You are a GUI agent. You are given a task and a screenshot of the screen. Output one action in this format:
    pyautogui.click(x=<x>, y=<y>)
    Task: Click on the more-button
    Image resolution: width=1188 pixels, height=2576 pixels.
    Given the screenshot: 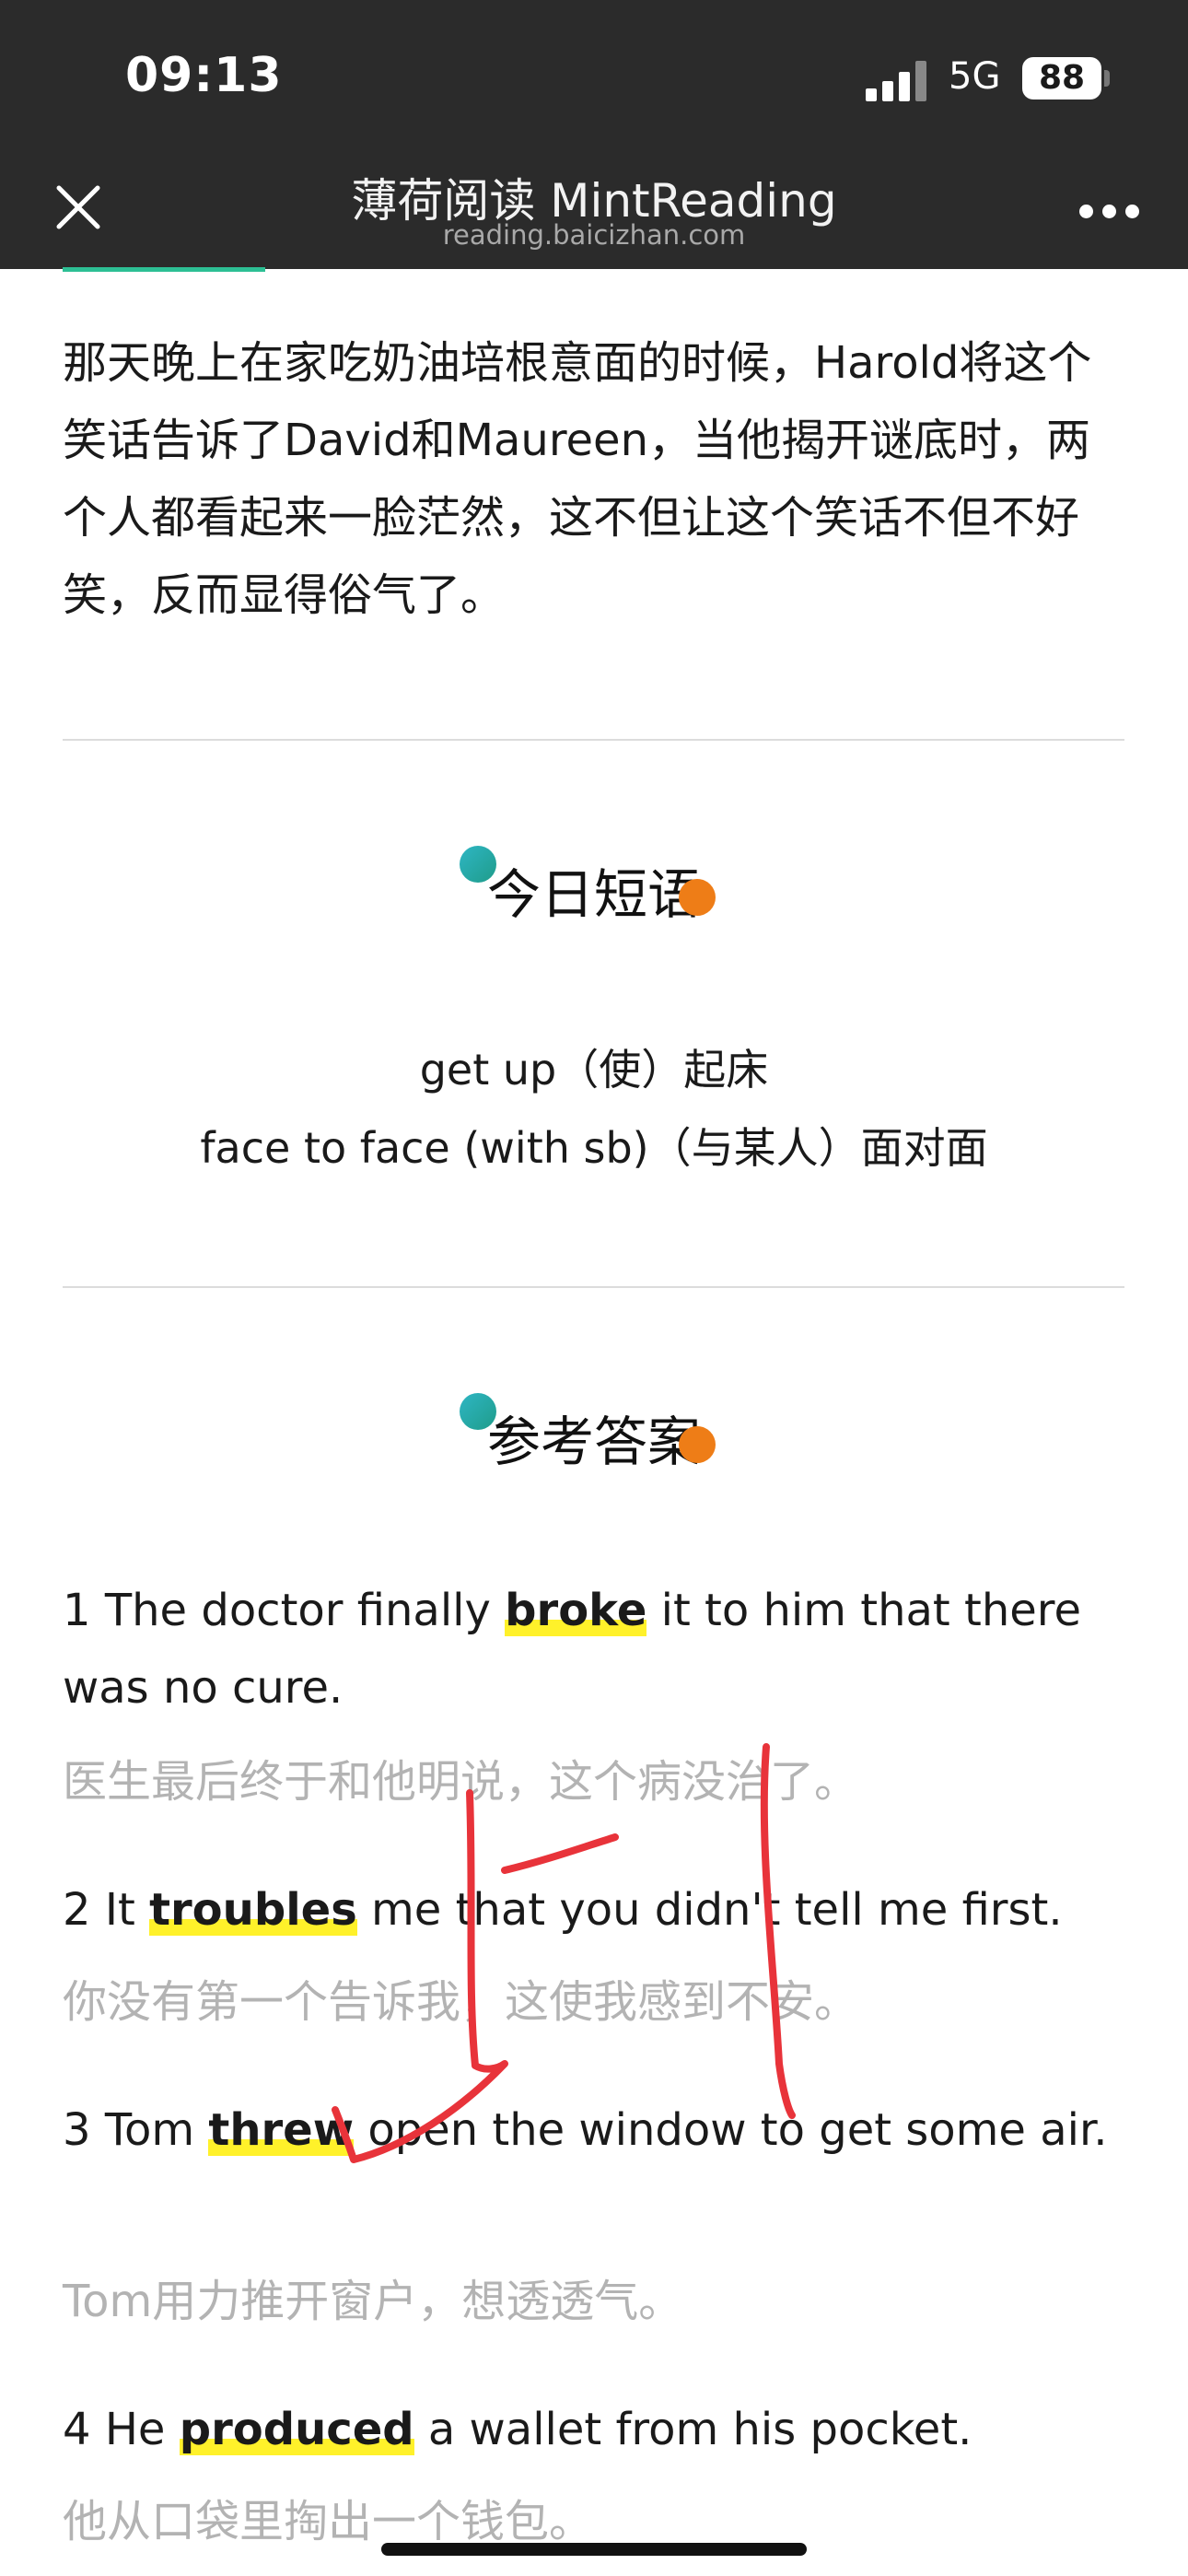 What is the action you would take?
    pyautogui.click(x=1109, y=212)
    